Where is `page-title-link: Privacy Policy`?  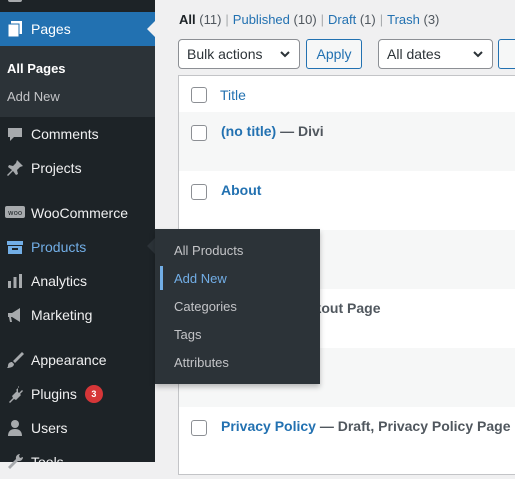
page-title-link: Privacy Policy is located at coordinates (268, 426).